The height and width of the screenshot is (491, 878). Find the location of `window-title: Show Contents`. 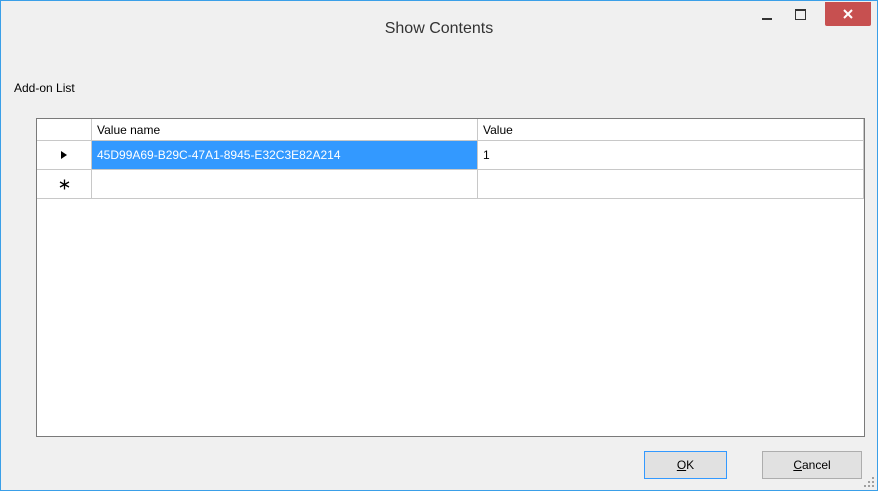

window-title: Show Contents is located at coordinates (439, 28).